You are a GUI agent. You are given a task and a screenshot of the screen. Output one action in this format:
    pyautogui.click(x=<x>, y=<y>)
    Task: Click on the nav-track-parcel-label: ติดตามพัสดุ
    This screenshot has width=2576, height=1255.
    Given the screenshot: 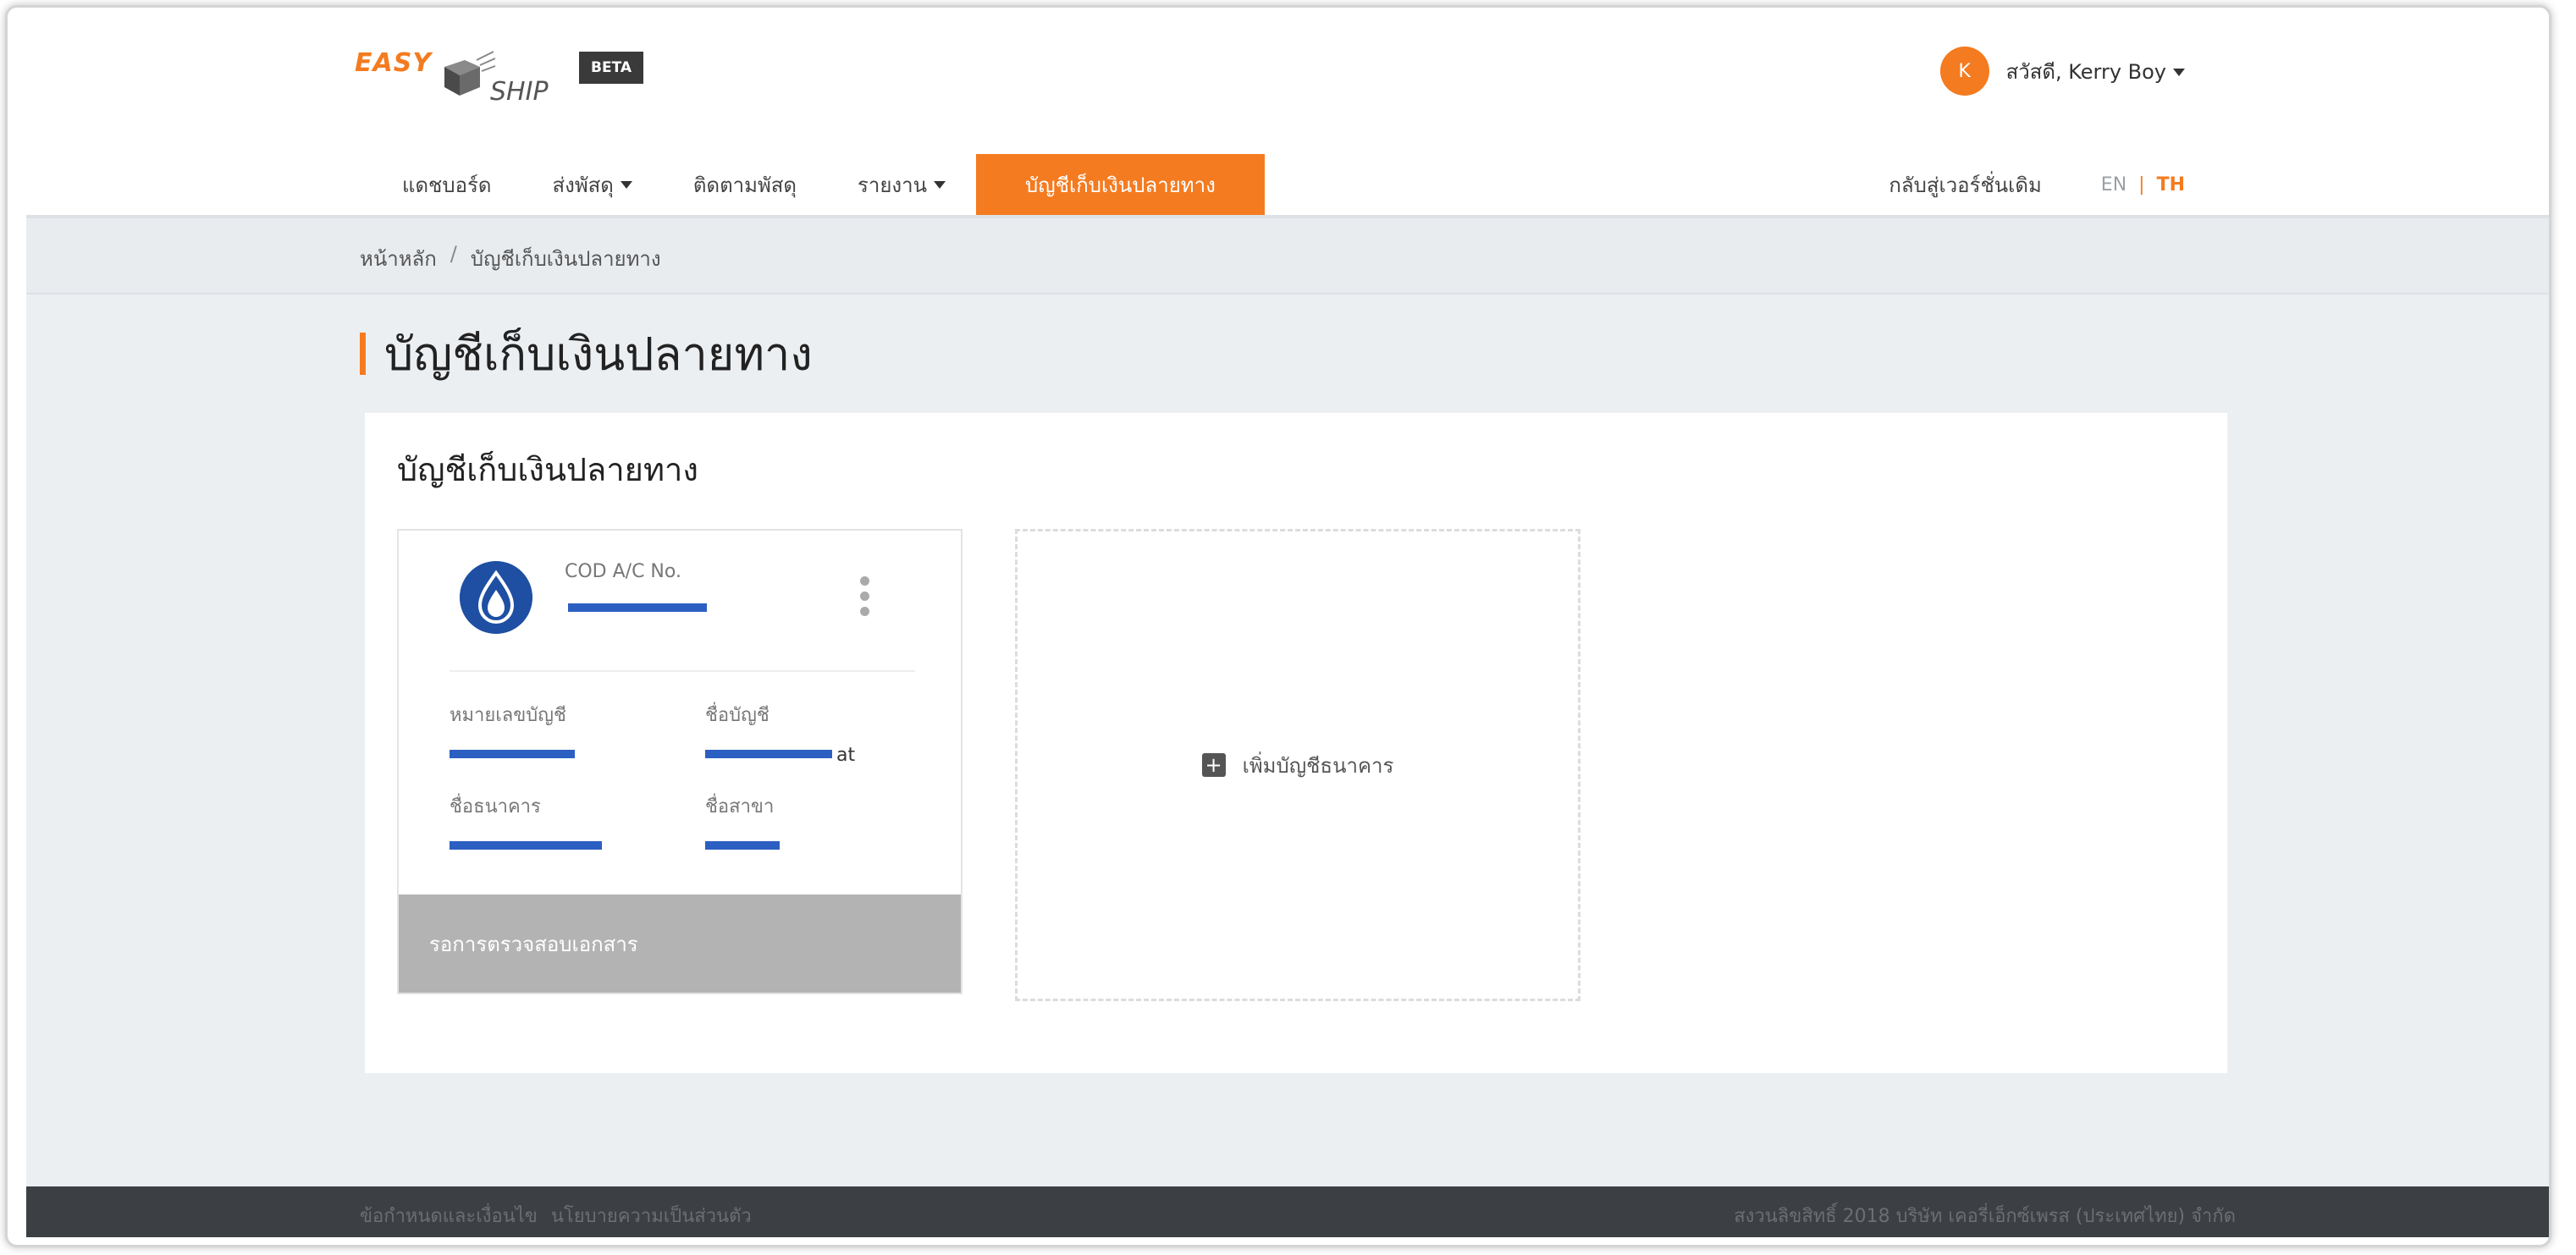 What is the action you would take?
    pyautogui.click(x=744, y=185)
    